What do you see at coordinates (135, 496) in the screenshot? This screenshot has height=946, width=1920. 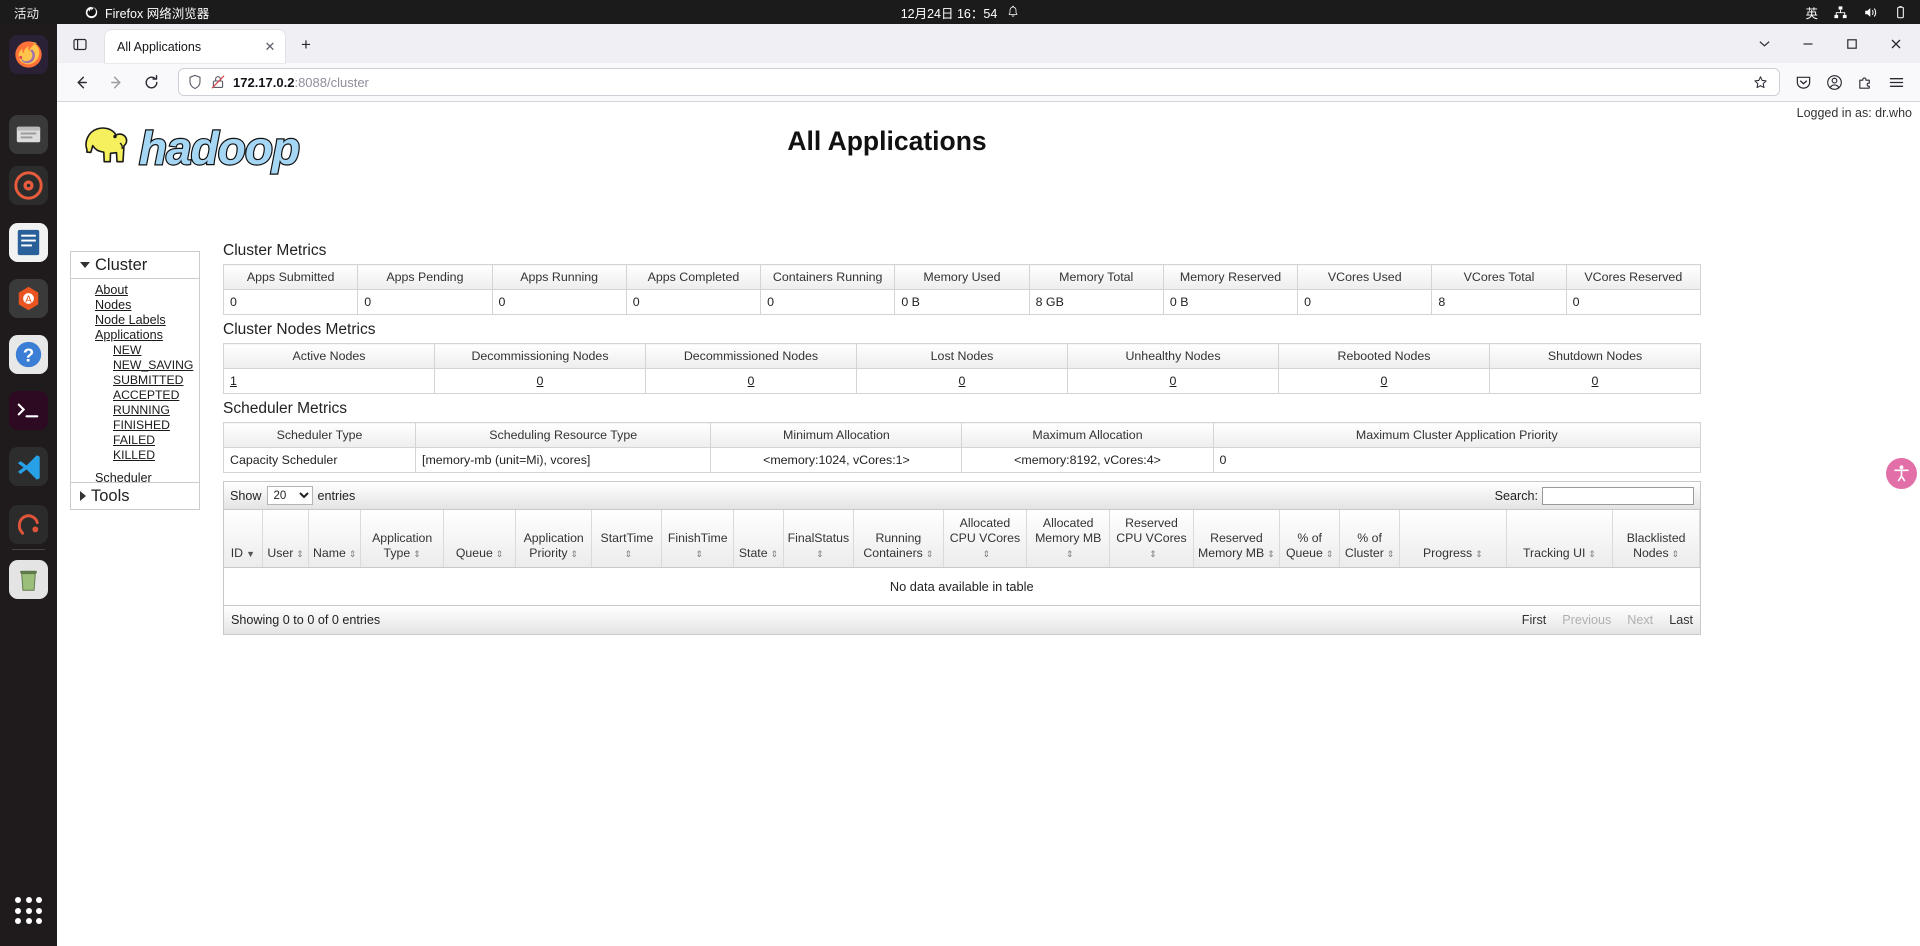 I see `tools-nav-header: Tools` at bounding box center [135, 496].